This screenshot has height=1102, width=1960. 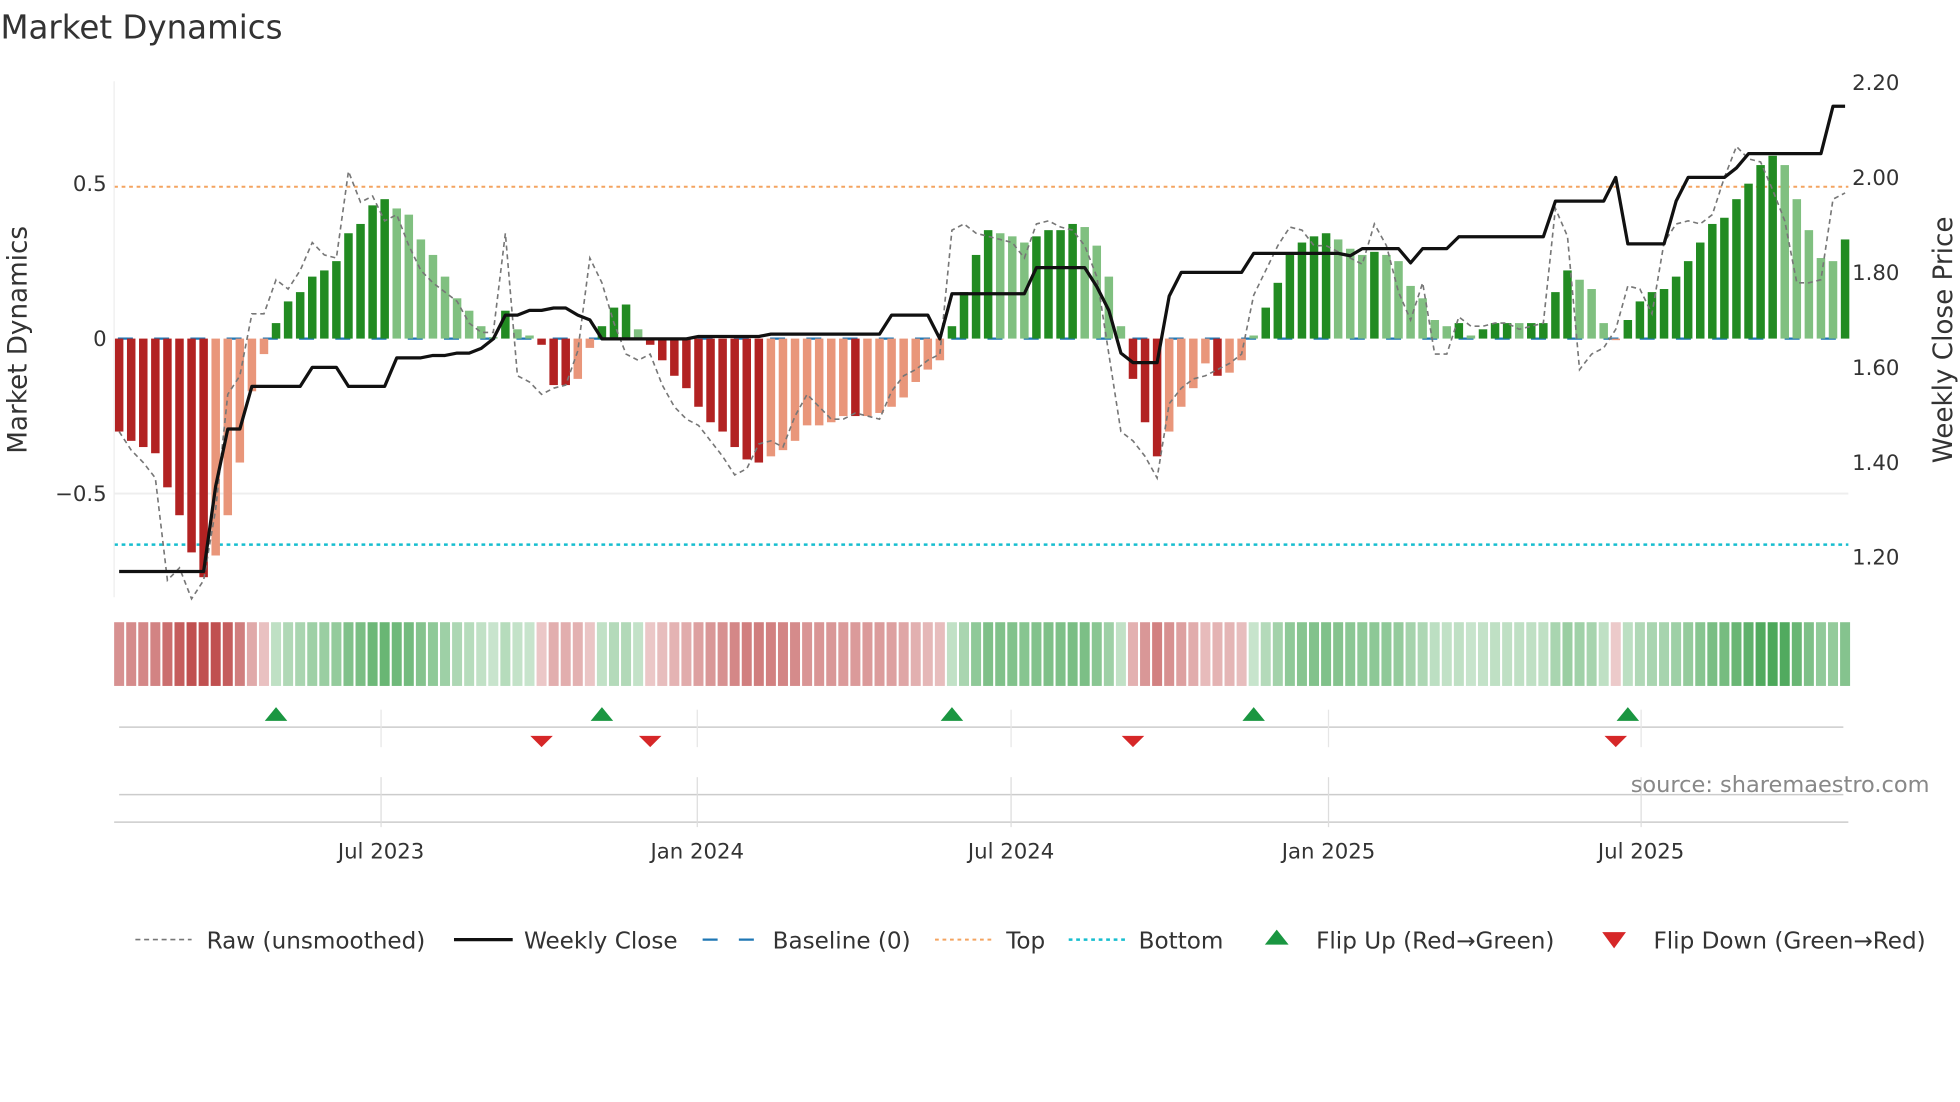 I want to click on y2-tick-label: 2.00, so click(x=1875, y=178).